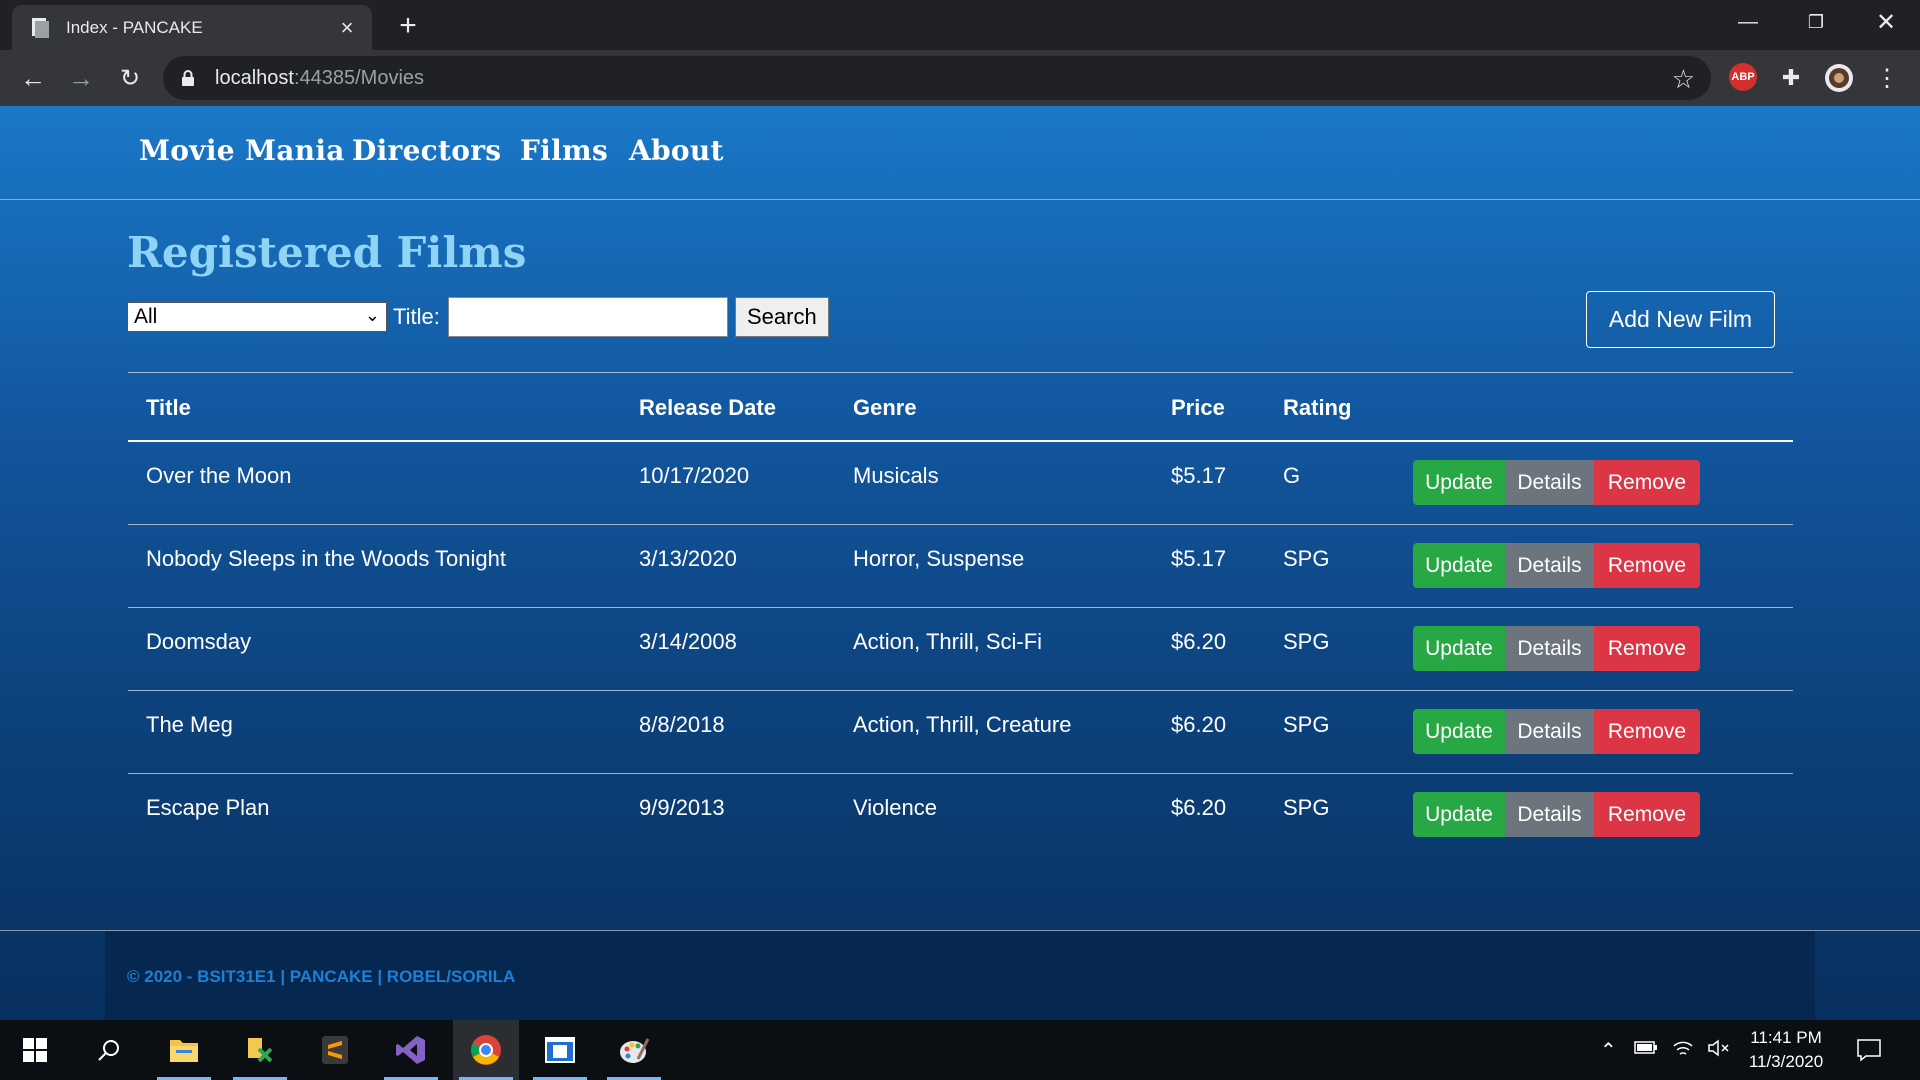 The height and width of the screenshot is (1080, 1920). What do you see at coordinates (688, 558) in the screenshot?
I see `film-release-date: 3/13/2020` at bounding box center [688, 558].